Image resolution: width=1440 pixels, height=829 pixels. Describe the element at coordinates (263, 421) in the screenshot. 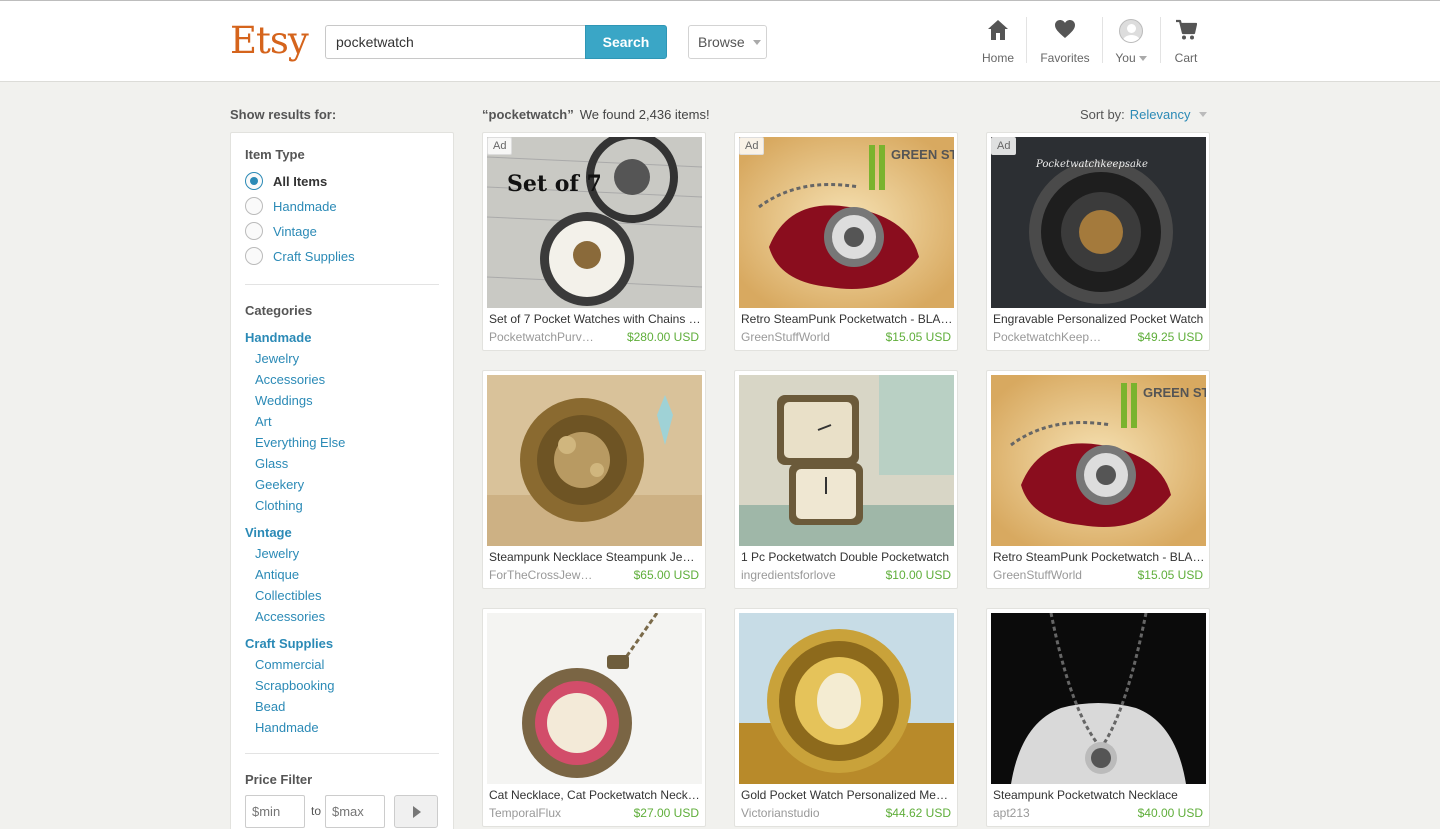

I see `category-link: Art` at that location.